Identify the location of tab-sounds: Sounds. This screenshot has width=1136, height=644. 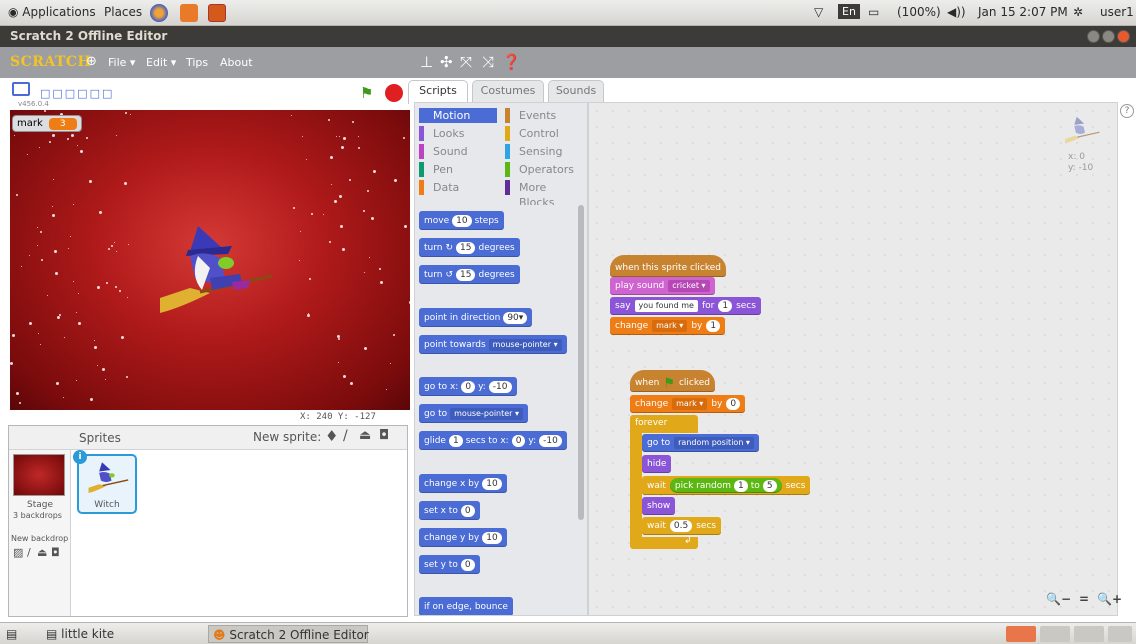
(576, 91).